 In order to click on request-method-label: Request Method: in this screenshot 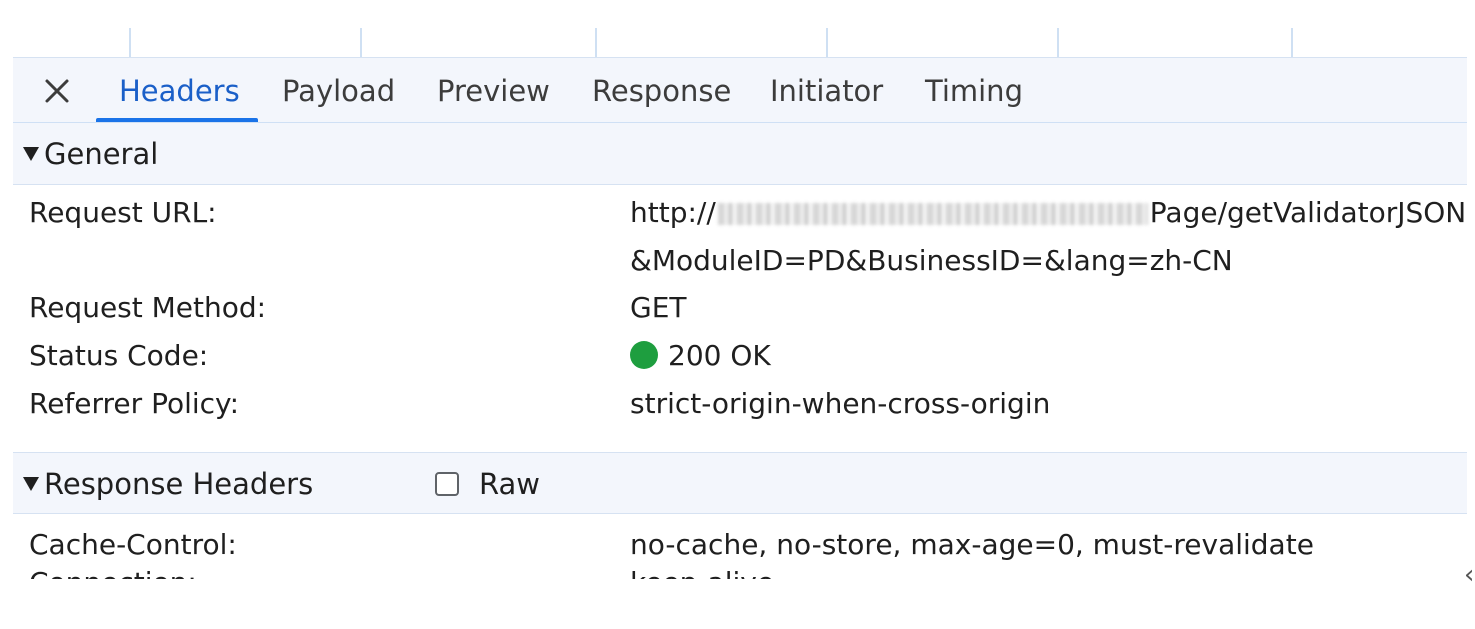, I will do `click(148, 307)`.